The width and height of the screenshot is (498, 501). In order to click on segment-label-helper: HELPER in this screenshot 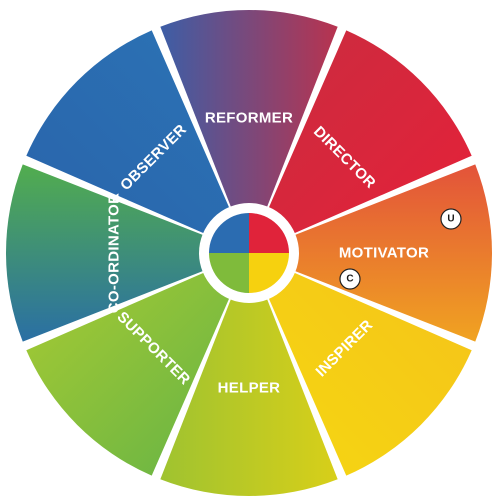, I will do `click(249, 388)`.